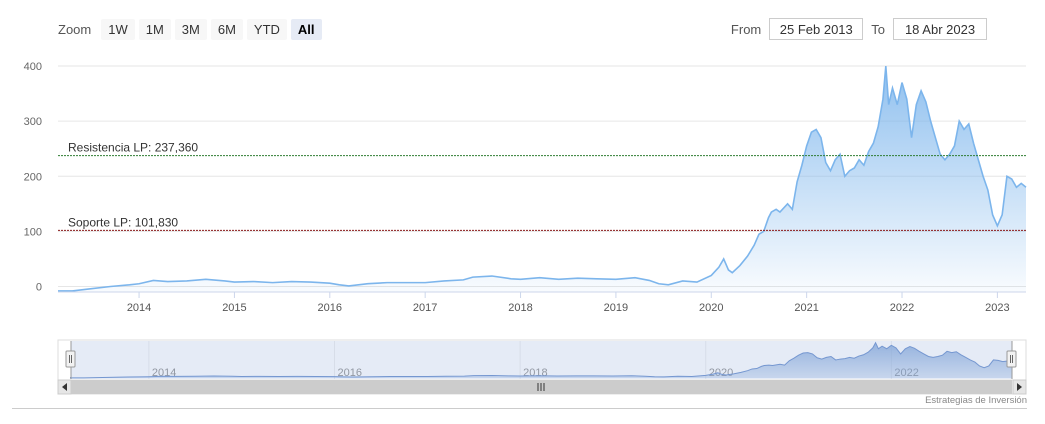 The image size is (1045, 424). What do you see at coordinates (806, 308) in the screenshot?
I see `x-tick-label: 2021` at bounding box center [806, 308].